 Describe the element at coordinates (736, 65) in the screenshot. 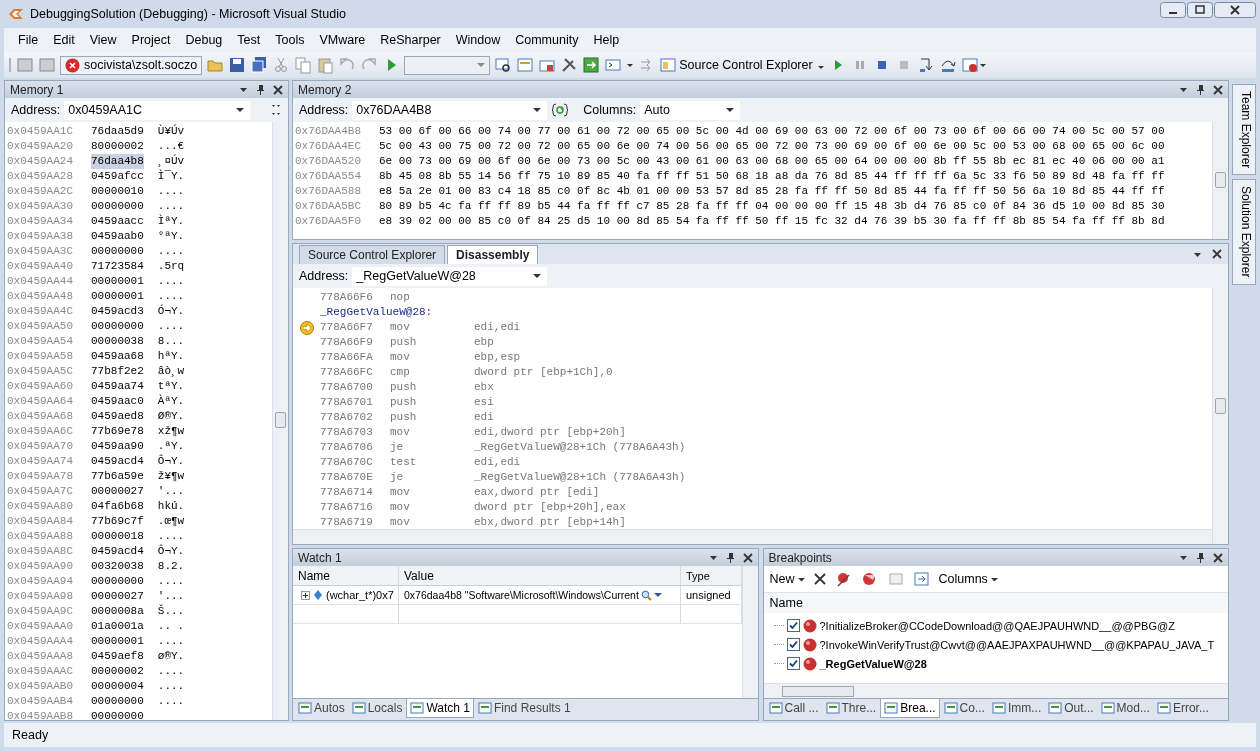

I see `source-control-explorer-button: Source Control Explorer` at that location.